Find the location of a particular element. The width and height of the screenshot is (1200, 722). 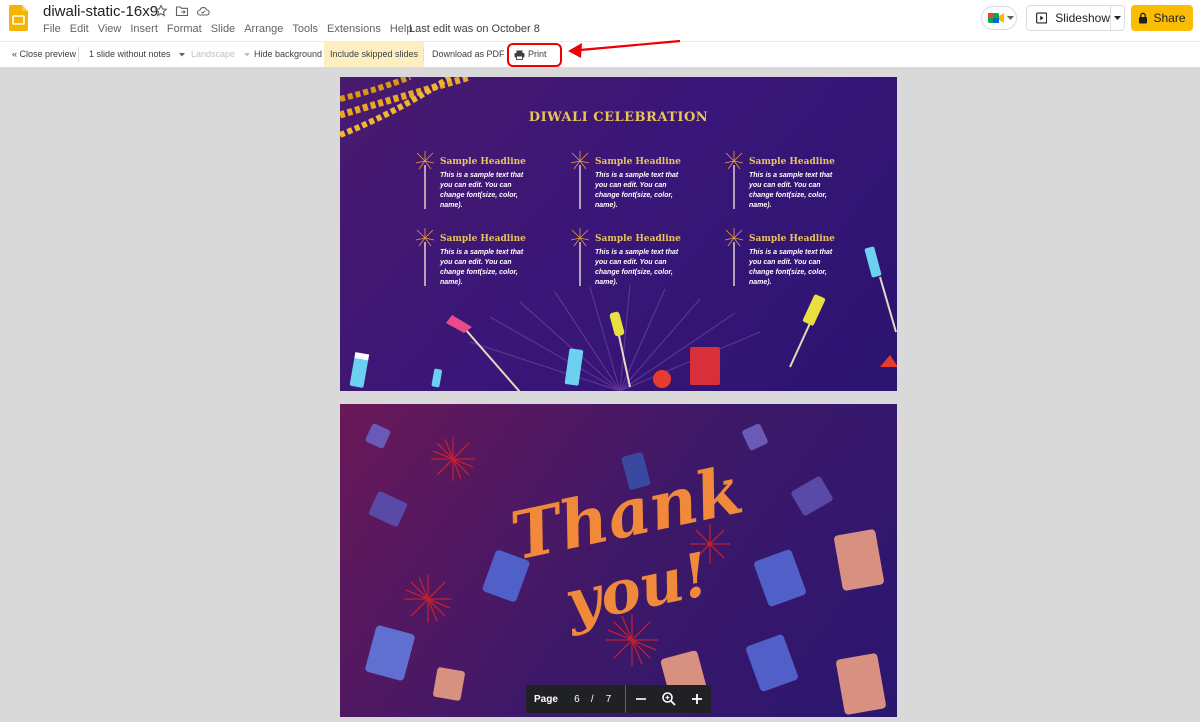

hide-background-button: Hide background is located at coordinates (288, 54).